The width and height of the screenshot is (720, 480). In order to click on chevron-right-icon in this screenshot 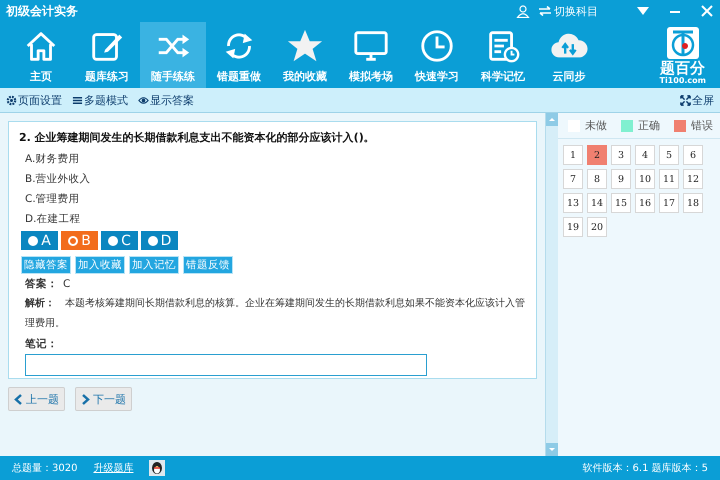, I will do `click(85, 399)`.